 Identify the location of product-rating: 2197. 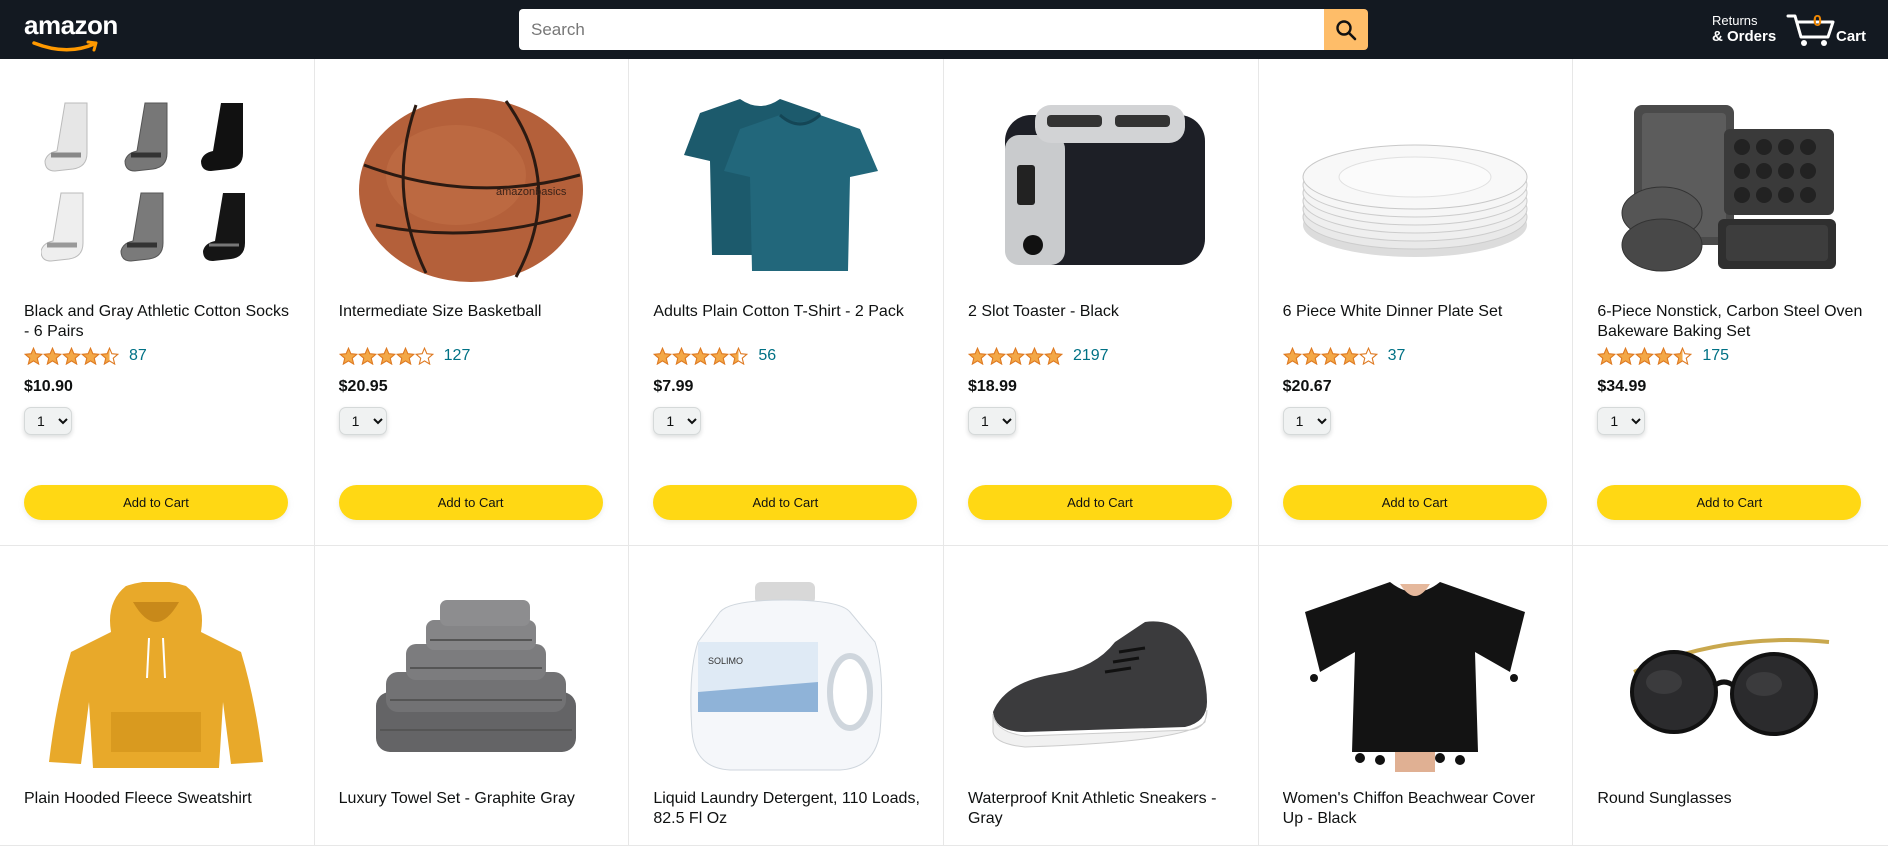
(1038, 356).